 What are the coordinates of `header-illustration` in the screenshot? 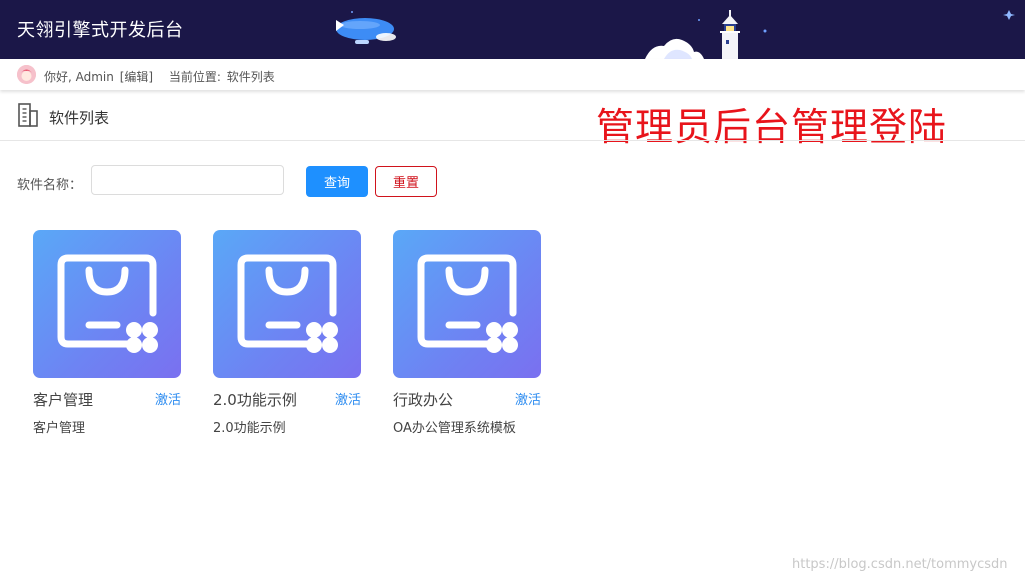 It's located at (675, 34).